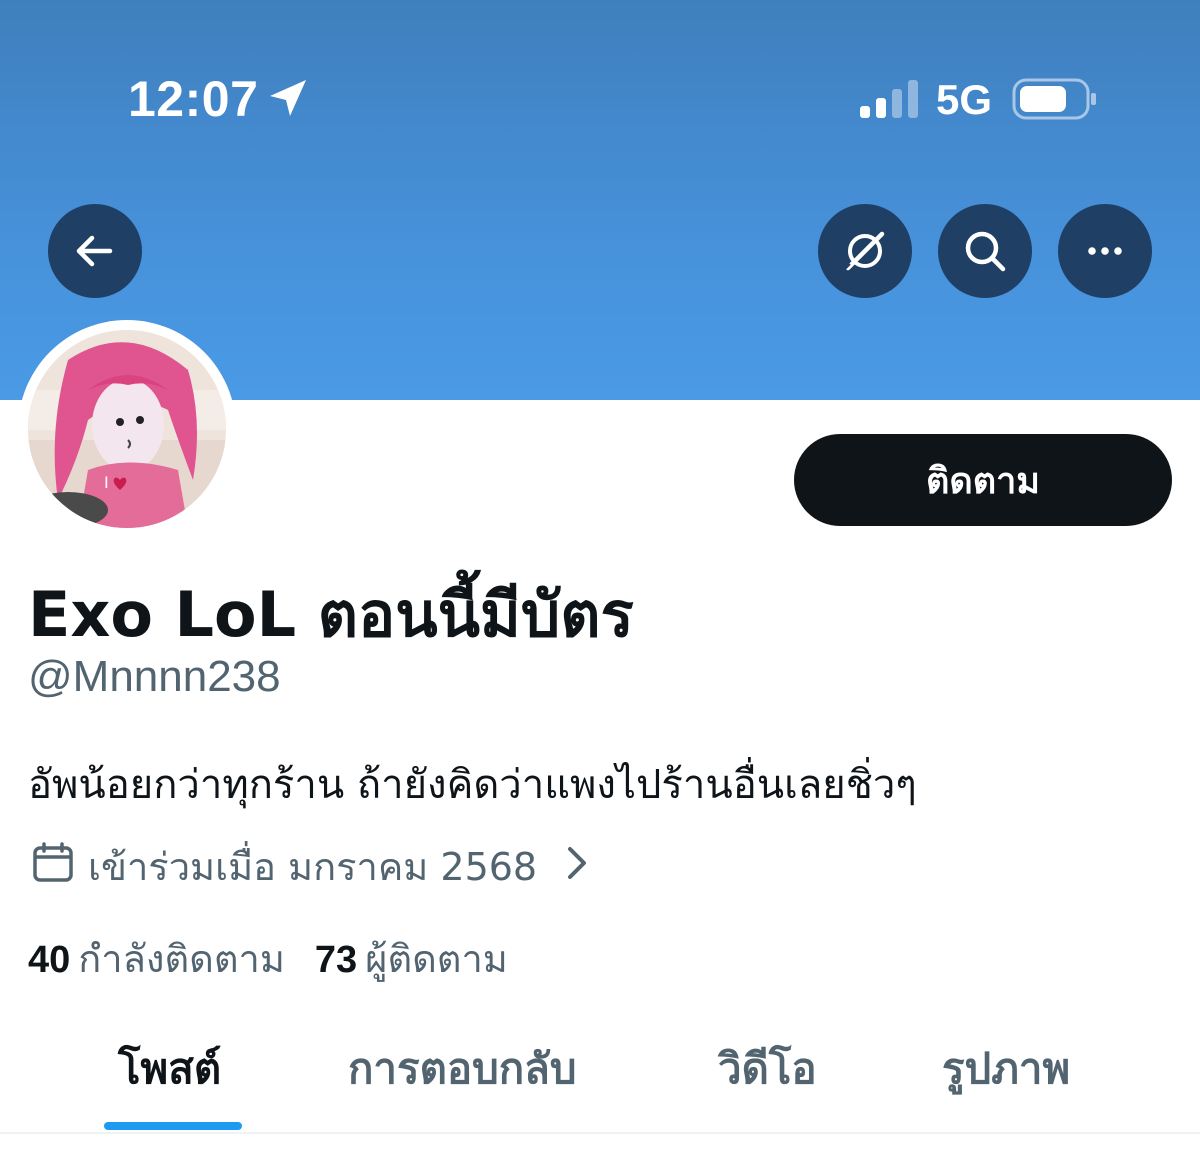 This screenshot has width=1200, height=1150. What do you see at coordinates (462, 1069) in the screenshot?
I see `tab-replies: การตอบกลับ` at bounding box center [462, 1069].